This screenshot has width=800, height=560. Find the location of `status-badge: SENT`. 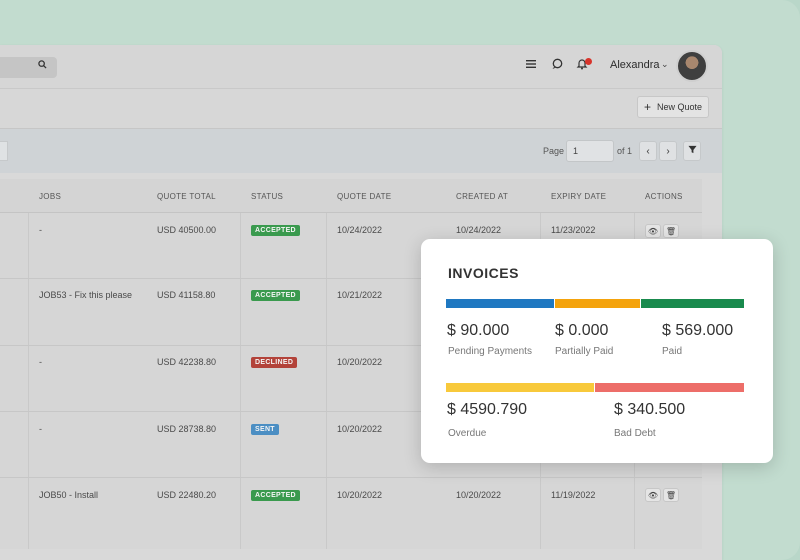

status-badge: SENT is located at coordinates (265, 429).